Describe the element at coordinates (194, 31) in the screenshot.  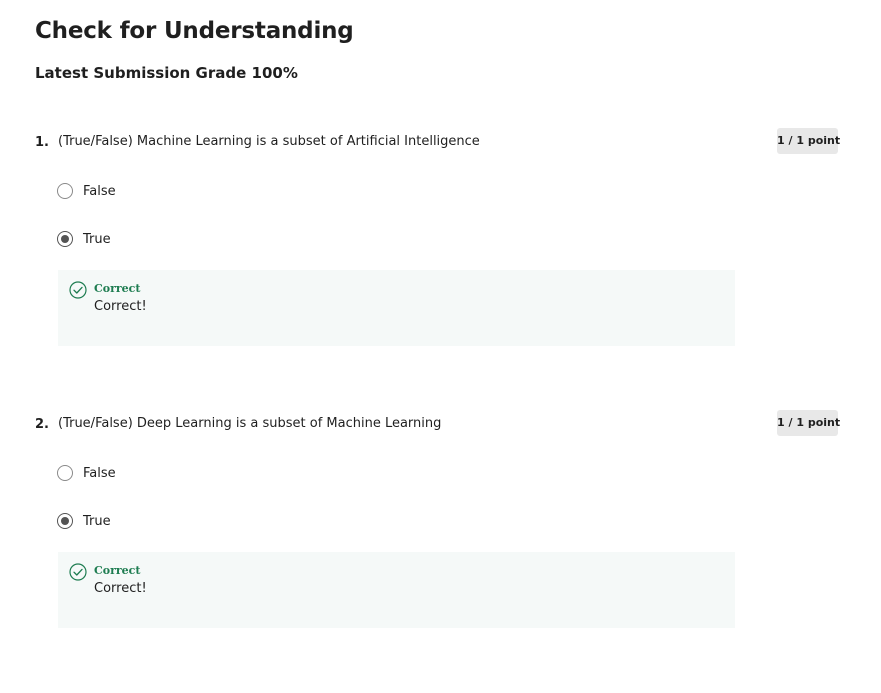
I see `page-title: Check for Understanding` at that location.